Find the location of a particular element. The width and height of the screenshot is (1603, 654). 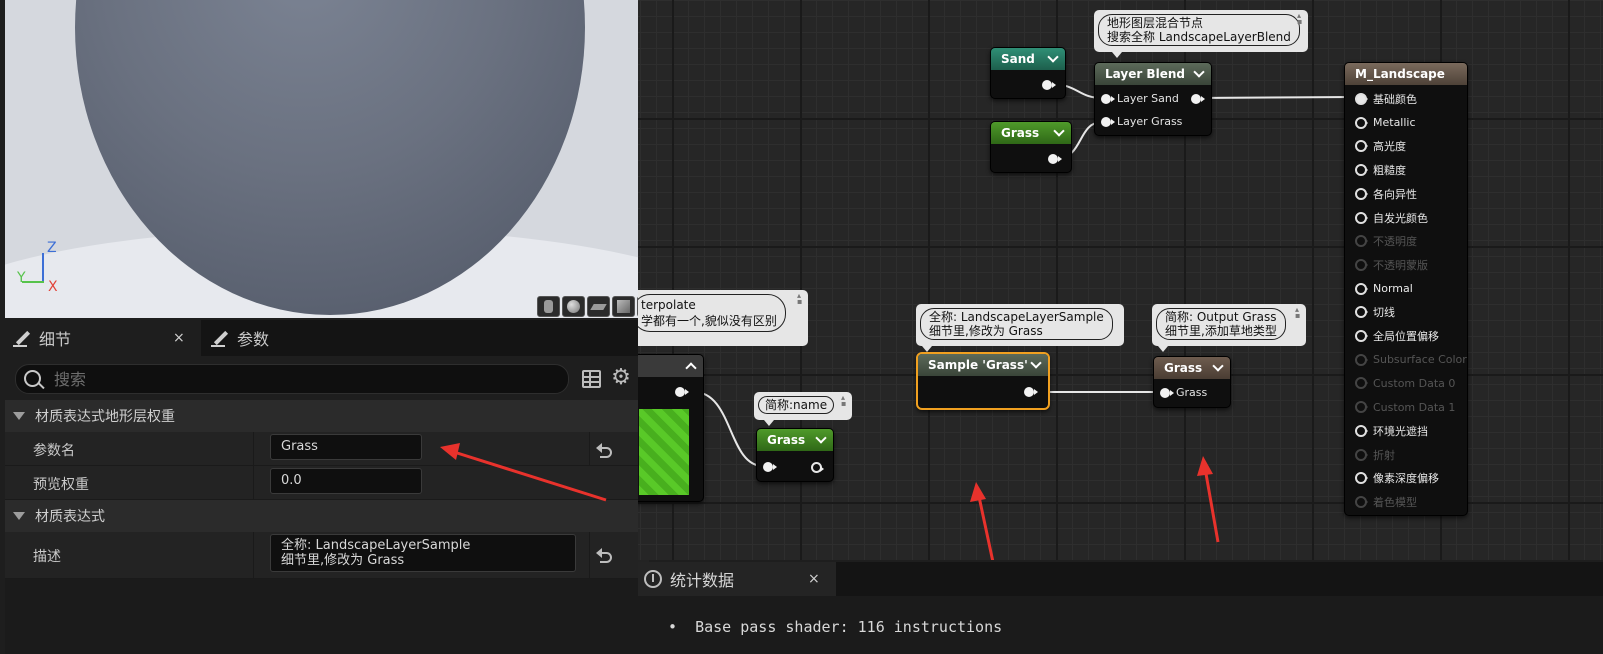

node-sand: Sand is located at coordinates (1028, 73).